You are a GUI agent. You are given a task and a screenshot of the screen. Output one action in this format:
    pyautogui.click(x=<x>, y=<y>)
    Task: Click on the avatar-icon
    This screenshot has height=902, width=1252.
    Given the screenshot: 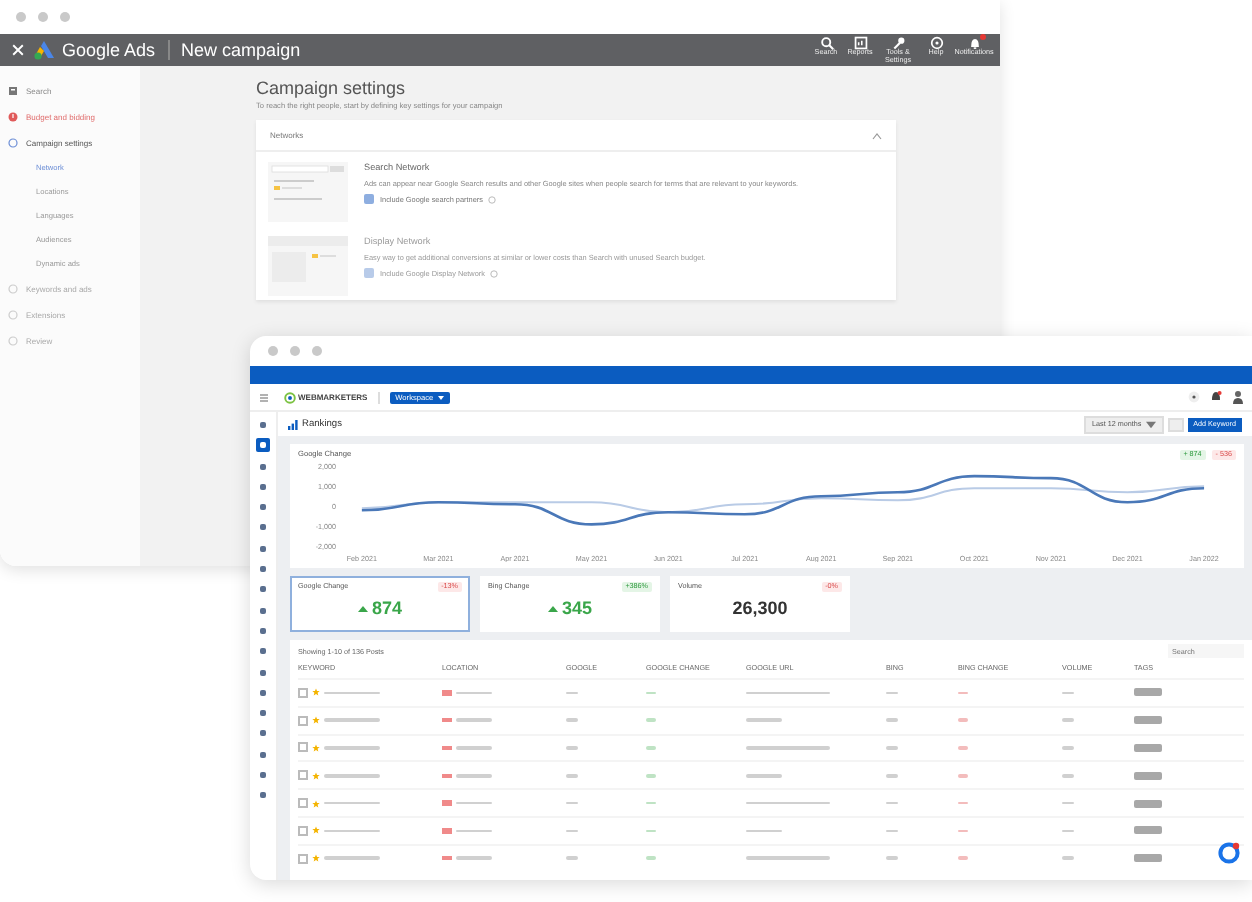 What is the action you would take?
    pyautogui.click(x=1238, y=397)
    